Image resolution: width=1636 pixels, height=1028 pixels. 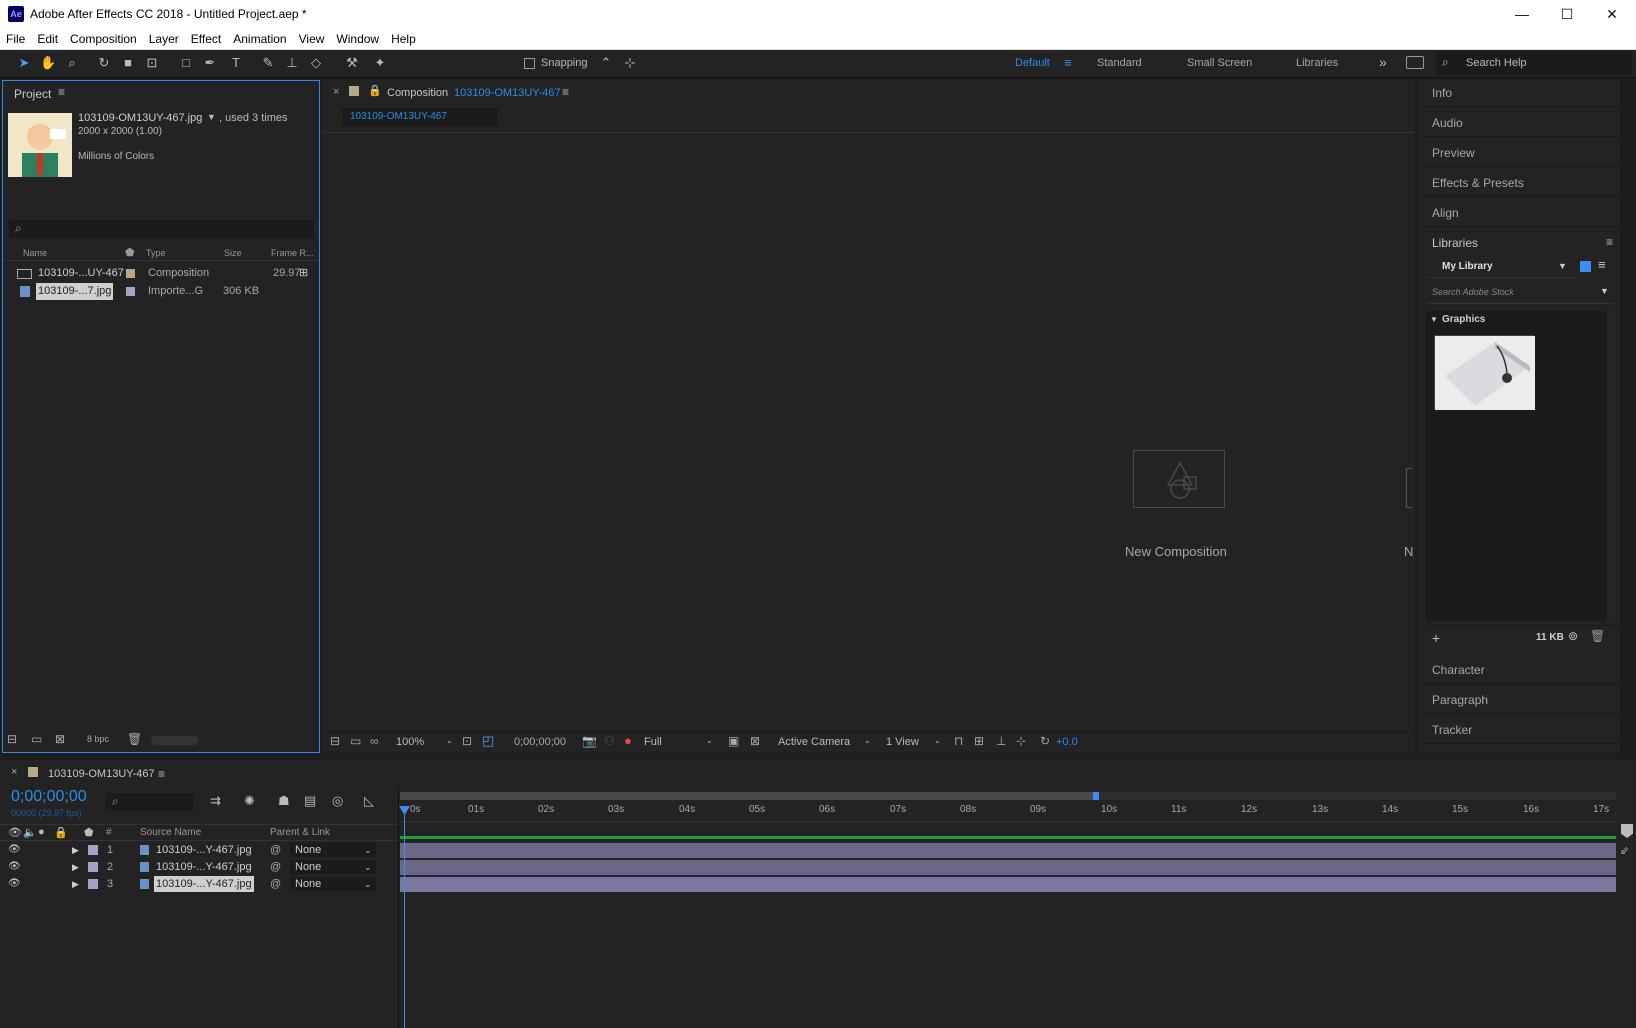 What do you see at coordinates (199, 884) in the screenshot?
I see `layer-row-3: 👁 ▶ 3 103109-...Y-467.jpg @ None ⌄` at bounding box center [199, 884].